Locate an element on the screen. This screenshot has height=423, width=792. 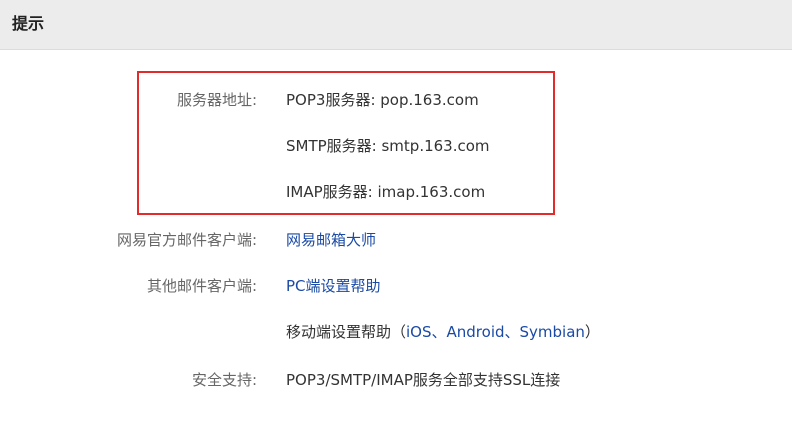
mail-master-link: 网易邮箱大师 is located at coordinates (331, 240).